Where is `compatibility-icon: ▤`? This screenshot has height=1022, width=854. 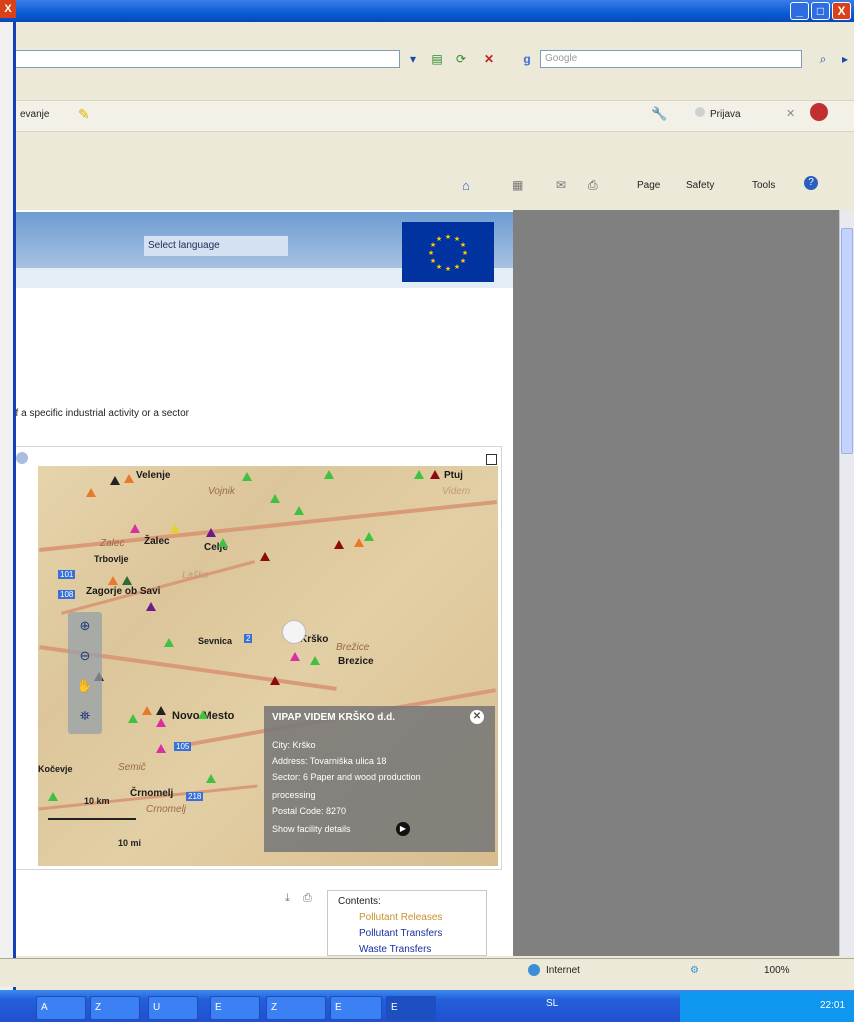 compatibility-icon: ▤ is located at coordinates (437, 59).